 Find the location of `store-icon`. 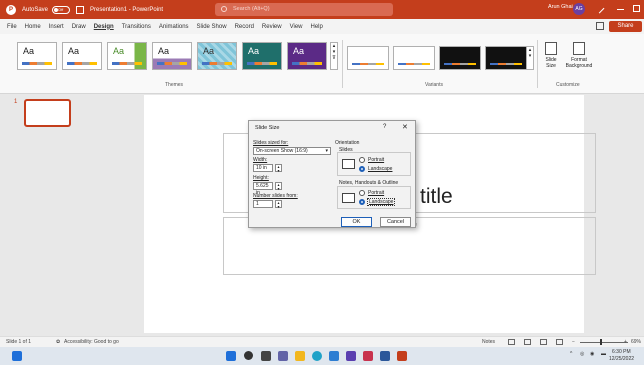

store-icon is located at coordinates (334, 356).